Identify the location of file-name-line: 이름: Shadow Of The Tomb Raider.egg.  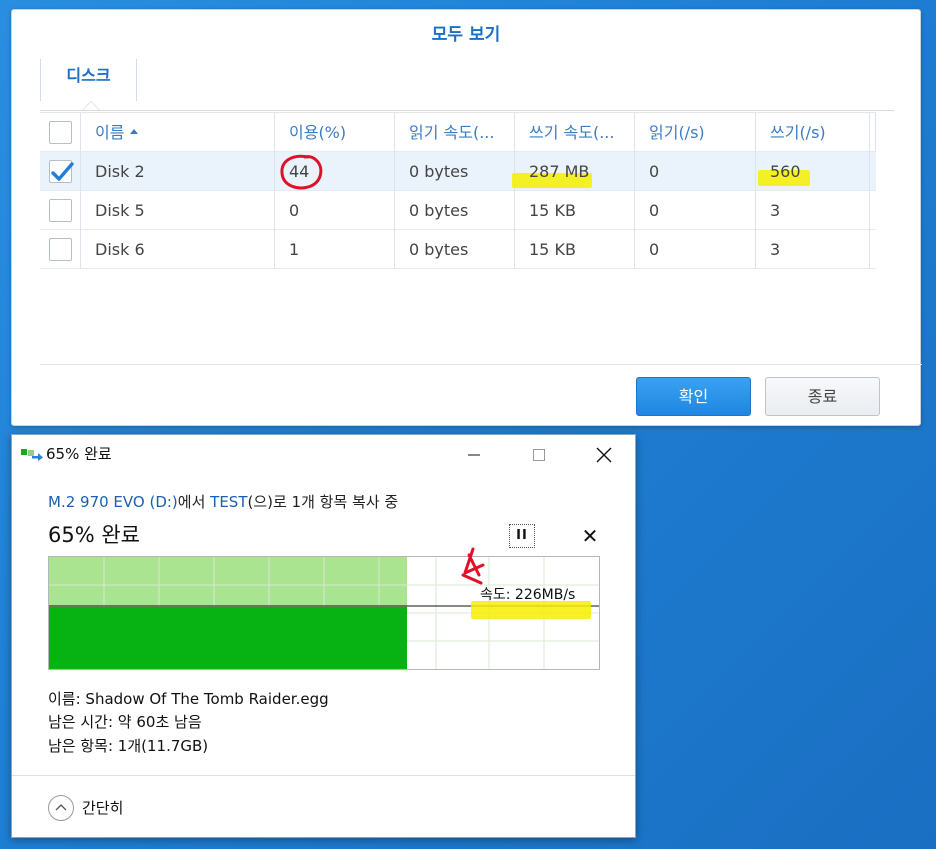
(188, 699).